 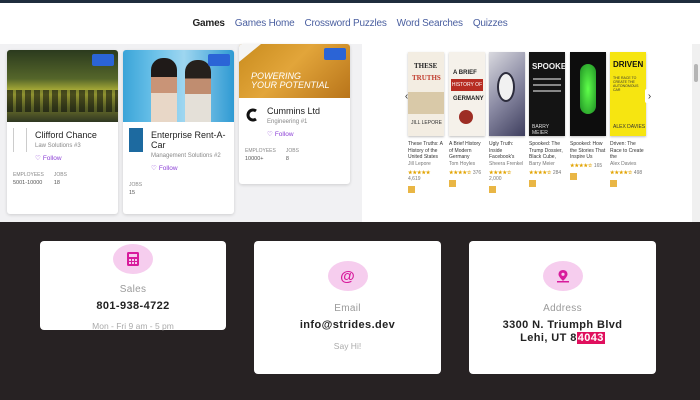 I want to click on nav-quizzes: Quizzes, so click(x=490, y=23).